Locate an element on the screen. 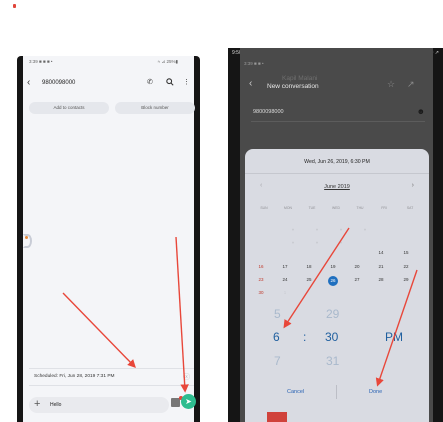 The height and width of the screenshot is (422, 443). message-input: + Hello is located at coordinates (99, 405).